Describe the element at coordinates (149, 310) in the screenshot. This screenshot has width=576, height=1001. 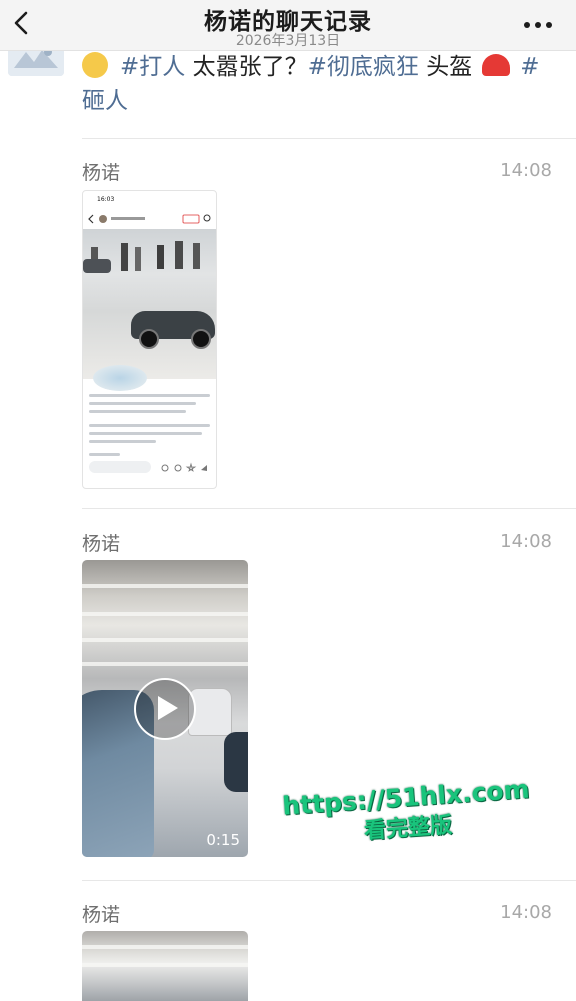
I see `screenshot-photo` at that location.